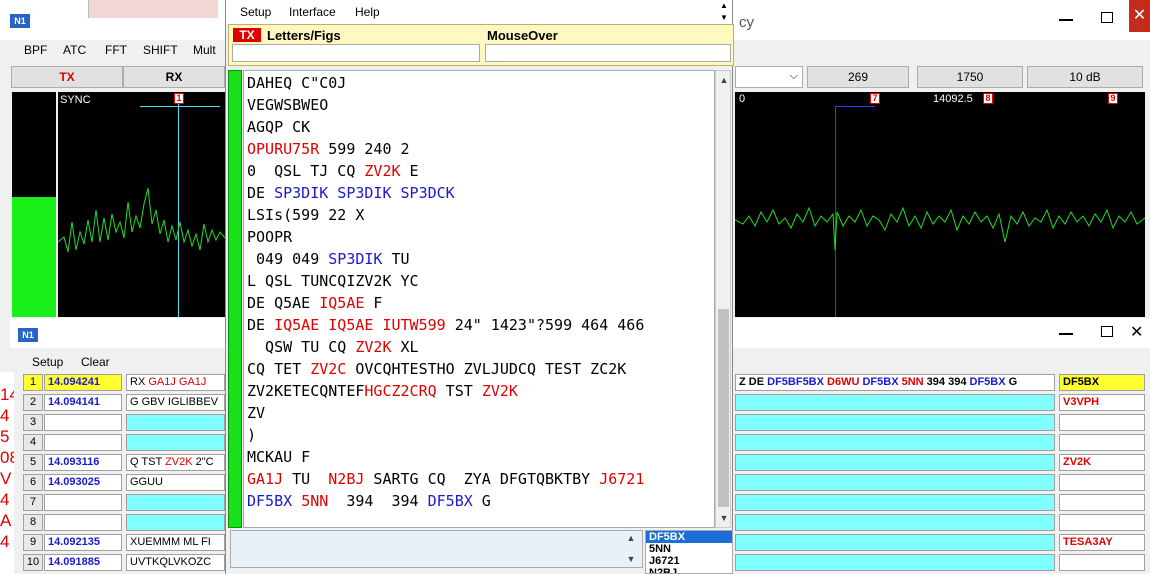  What do you see at coordinates (1102, 462) in the screenshot?
I see `channel-row-callsign: ZV2K` at bounding box center [1102, 462].